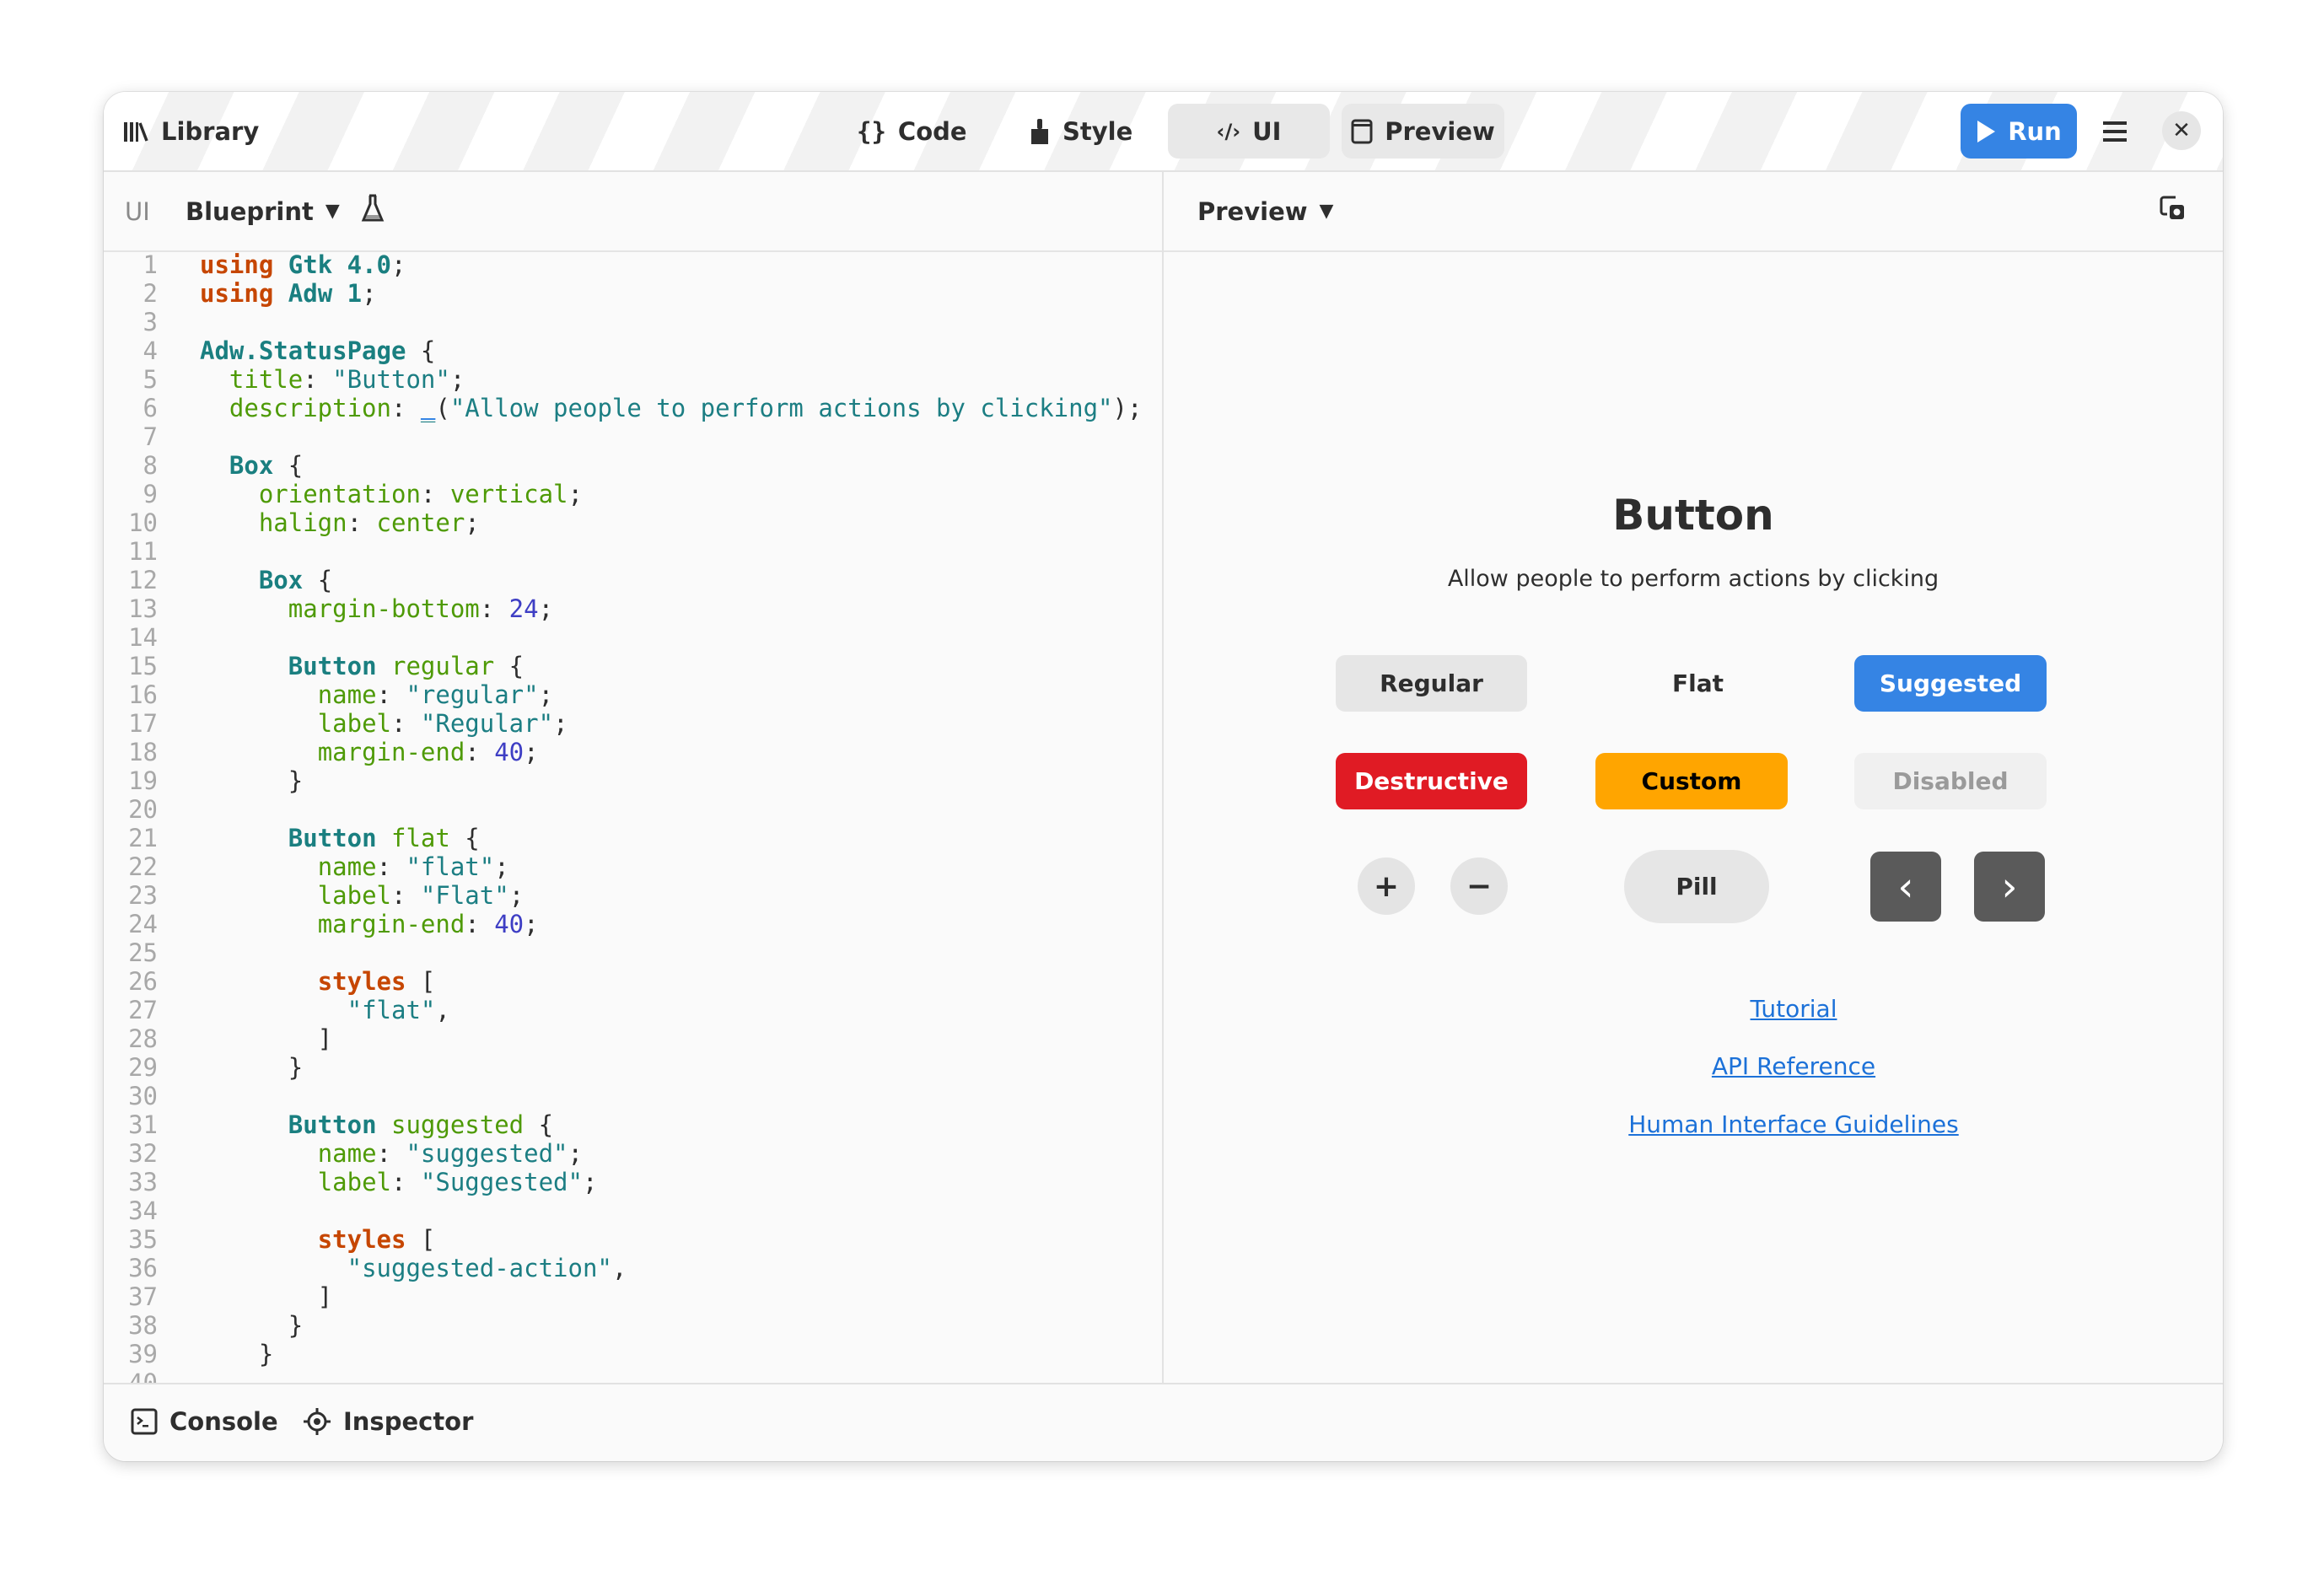  What do you see at coordinates (633, 1010) in the screenshot?
I see `code-line: 27 "flat",` at bounding box center [633, 1010].